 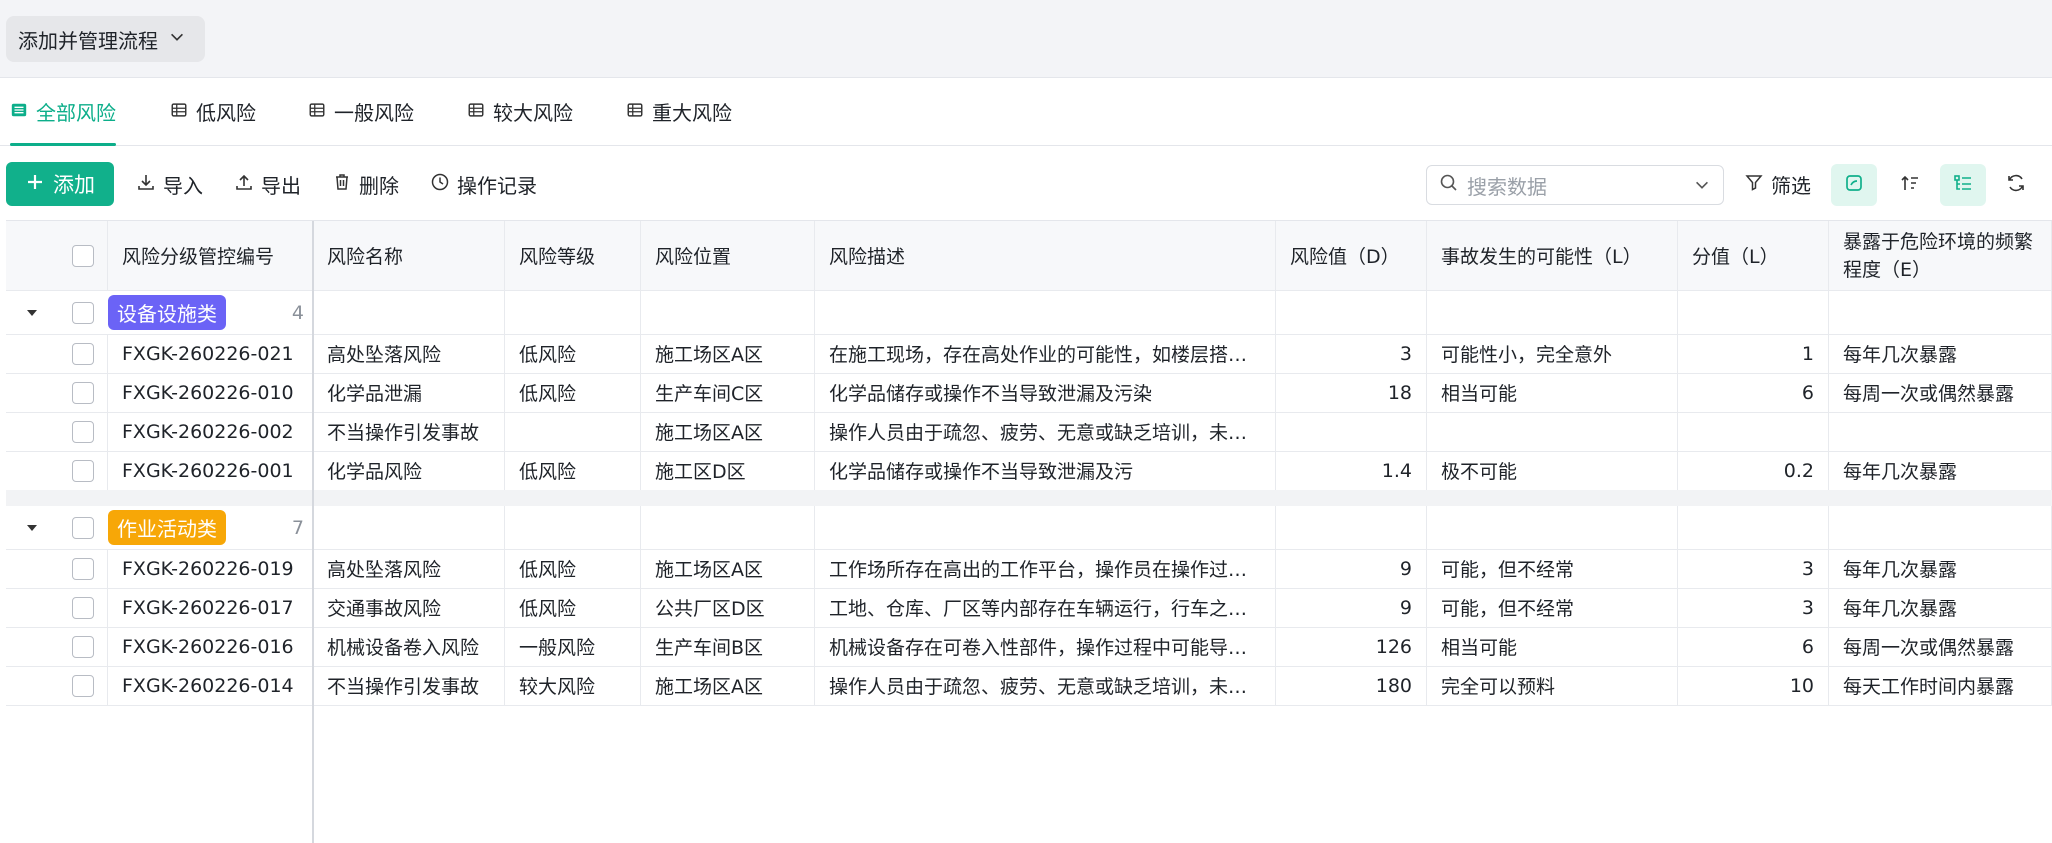 I want to click on cell-code: FXGK-260226-014, so click(x=210, y=685).